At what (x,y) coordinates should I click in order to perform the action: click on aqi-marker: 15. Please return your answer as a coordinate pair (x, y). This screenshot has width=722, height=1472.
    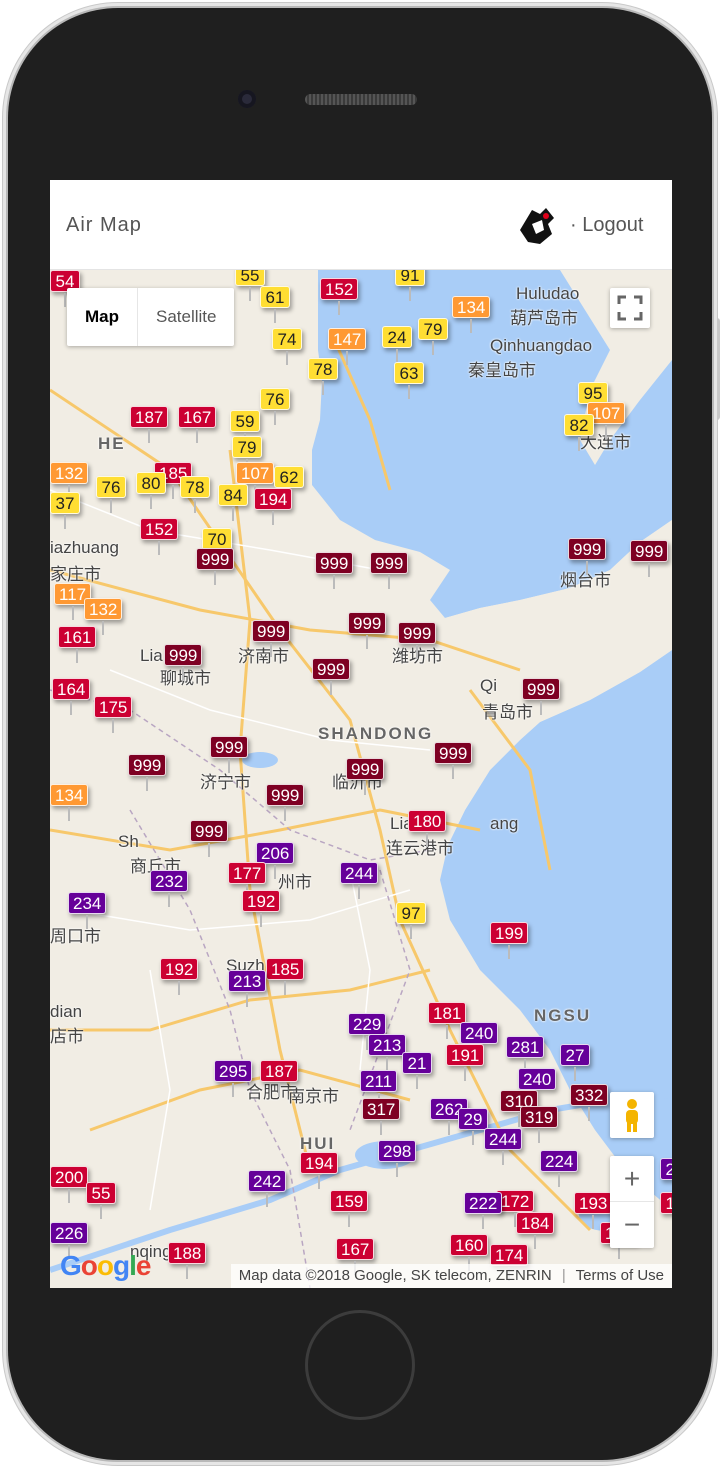
    Looking at the image, I should click on (666, 1203).